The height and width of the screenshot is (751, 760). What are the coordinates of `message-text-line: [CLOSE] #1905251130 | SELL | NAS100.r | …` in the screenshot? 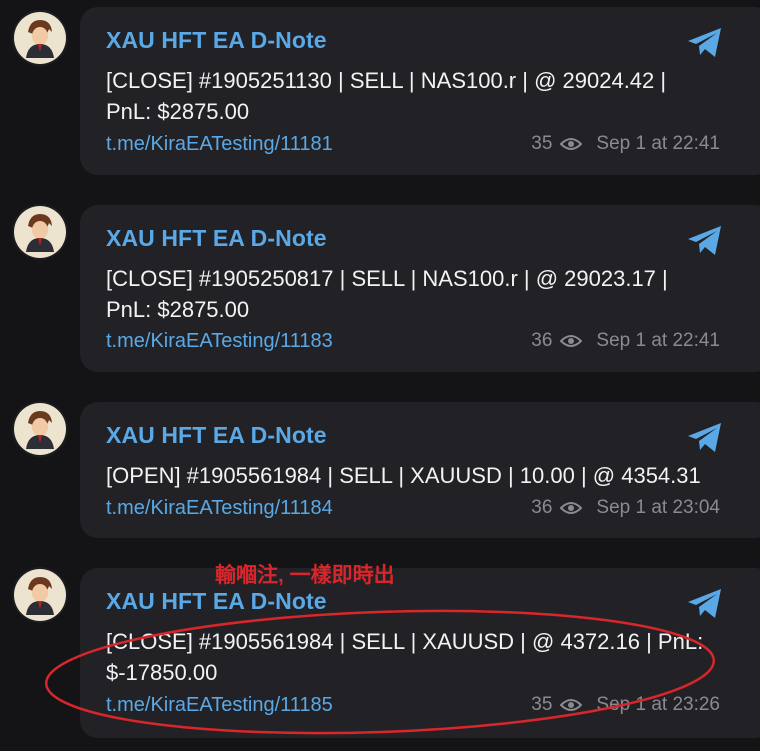 It's located at (386, 80).